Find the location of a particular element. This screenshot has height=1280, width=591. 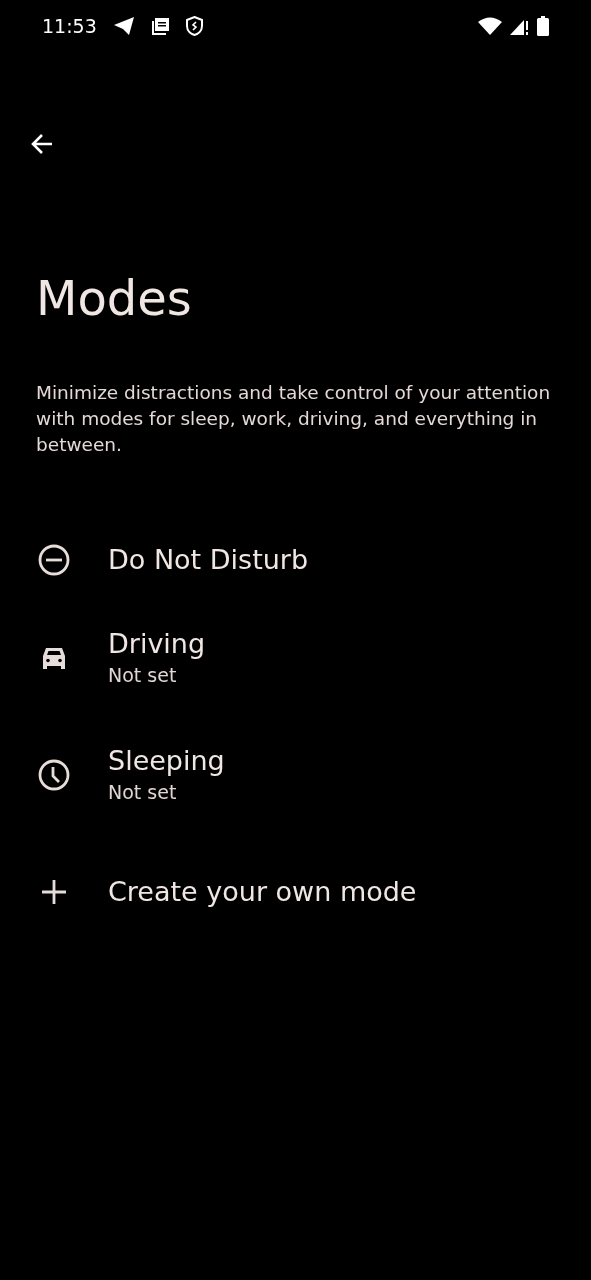

mode-title: Do Not Disturb is located at coordinates (208, 559).